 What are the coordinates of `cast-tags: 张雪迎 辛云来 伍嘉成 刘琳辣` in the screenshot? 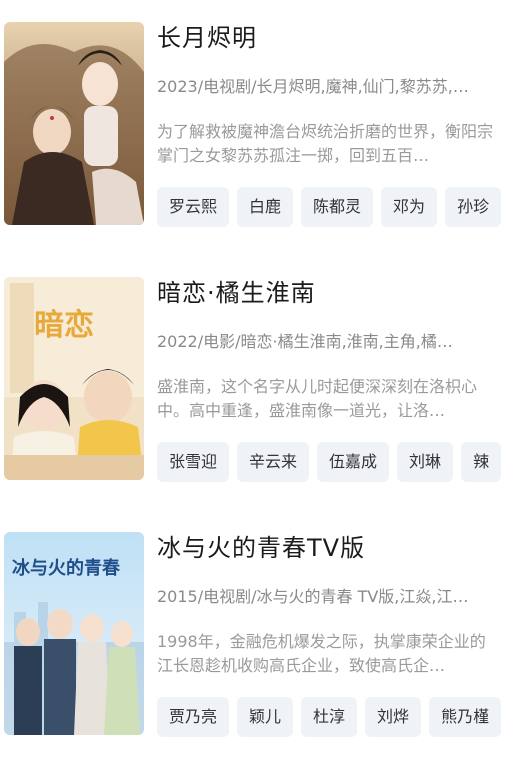 It's located at (333, 462).